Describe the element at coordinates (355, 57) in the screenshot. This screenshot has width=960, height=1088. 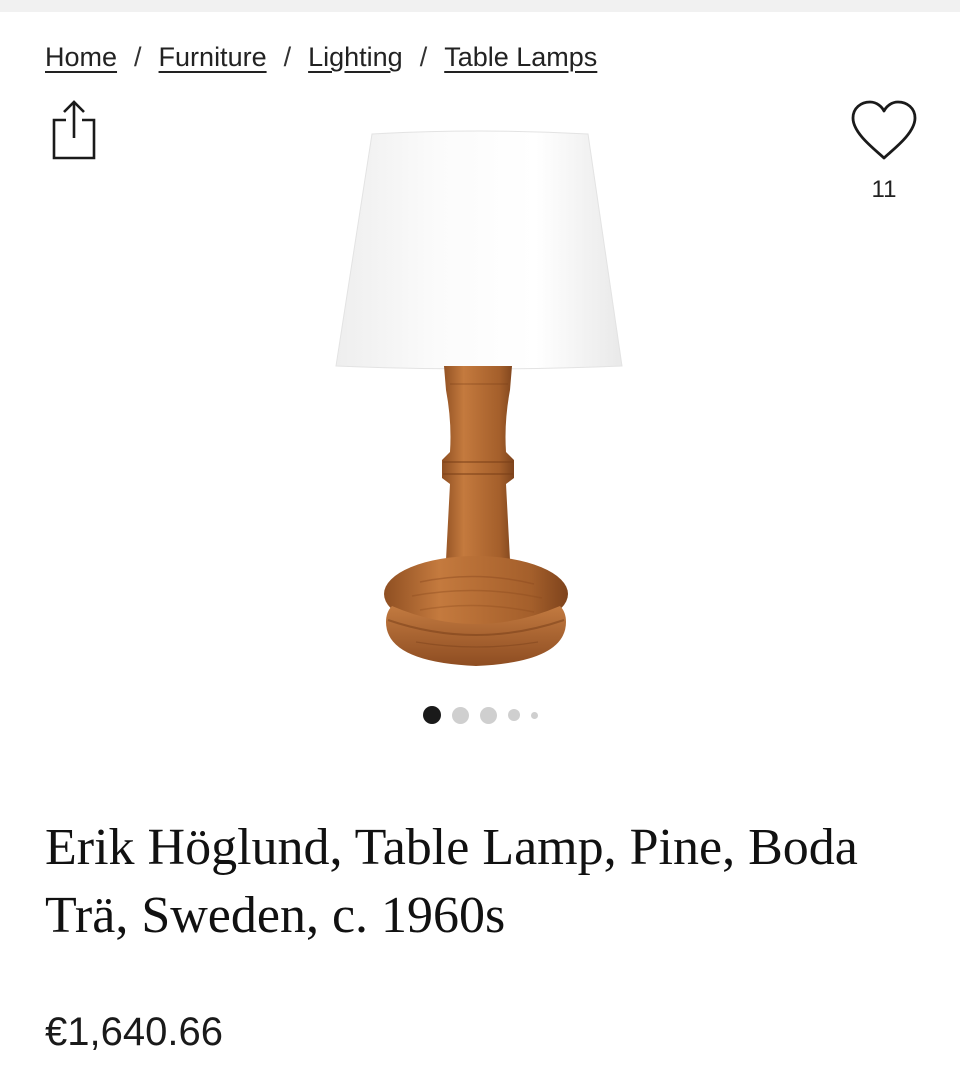
I see `breadcrumb-lighting: Lighting` at that location.